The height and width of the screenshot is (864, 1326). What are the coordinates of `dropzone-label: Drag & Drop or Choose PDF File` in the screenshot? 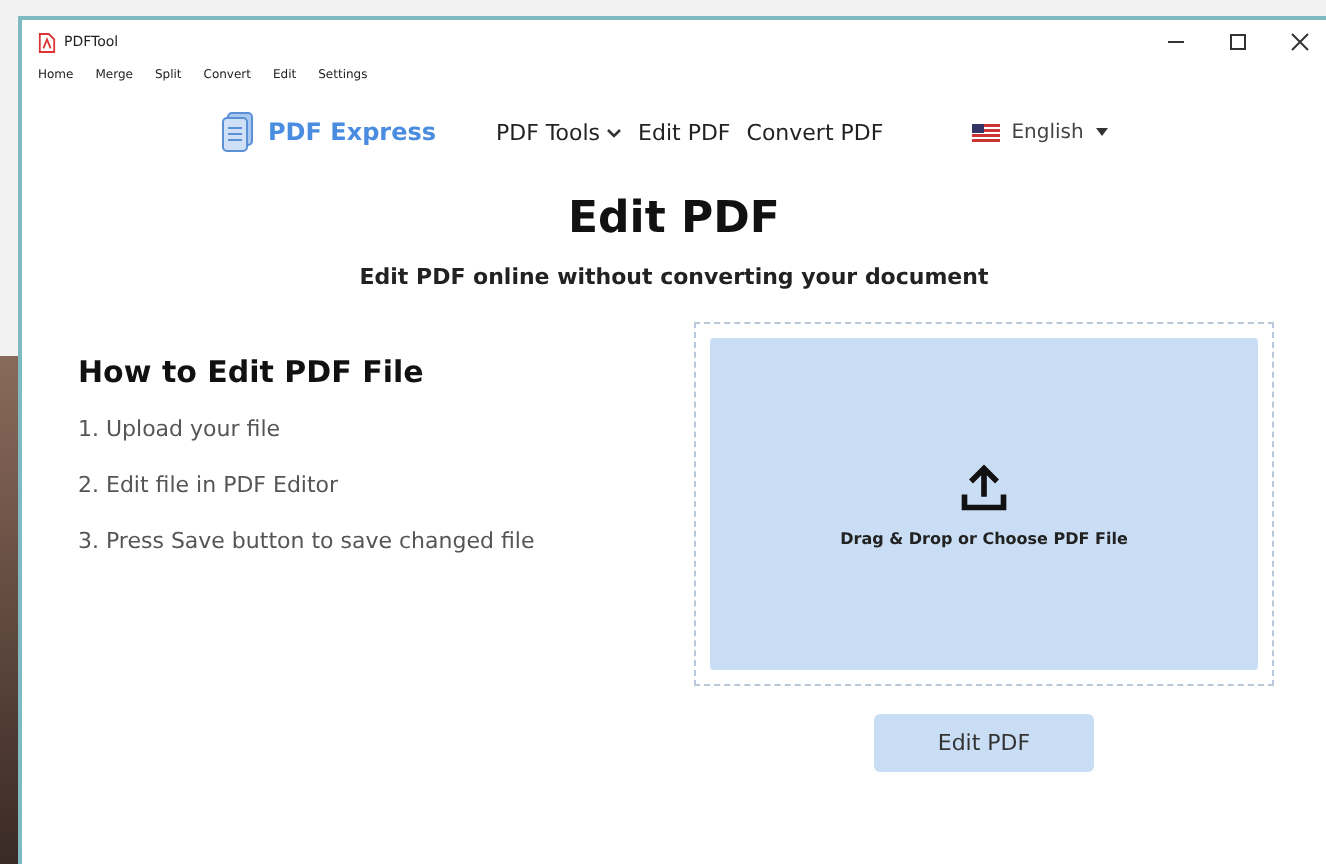 It's located at (984, 538).